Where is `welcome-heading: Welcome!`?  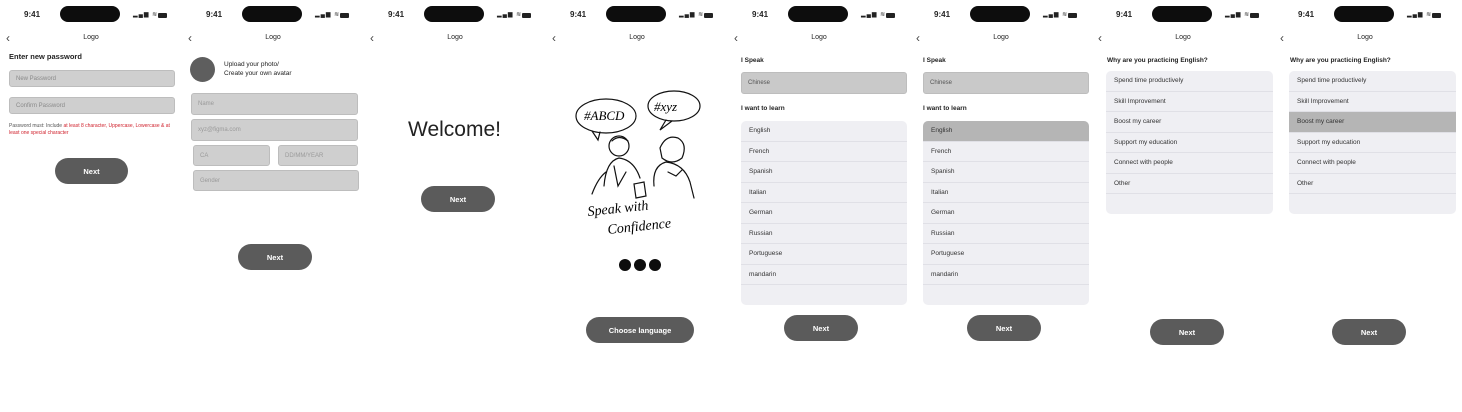
welcome-heading: Welcome! is located at coordinates (454, 129).